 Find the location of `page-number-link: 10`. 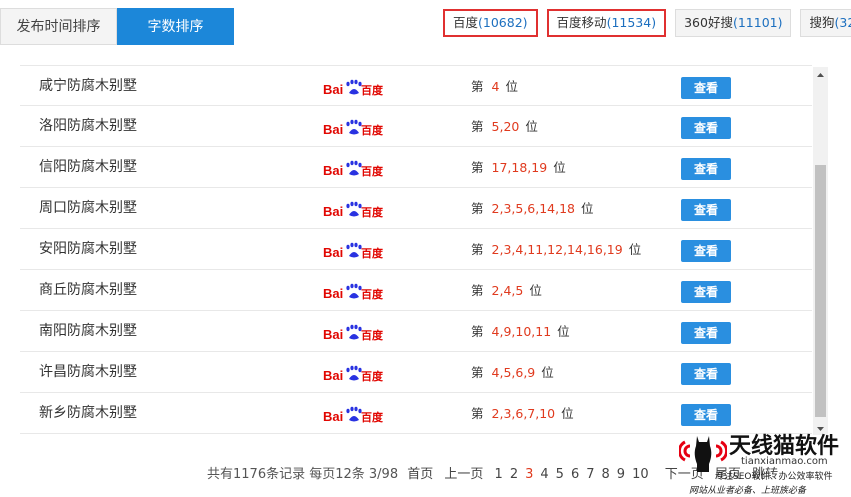

page-number-link: 10 is located at coordinates (640, 474).